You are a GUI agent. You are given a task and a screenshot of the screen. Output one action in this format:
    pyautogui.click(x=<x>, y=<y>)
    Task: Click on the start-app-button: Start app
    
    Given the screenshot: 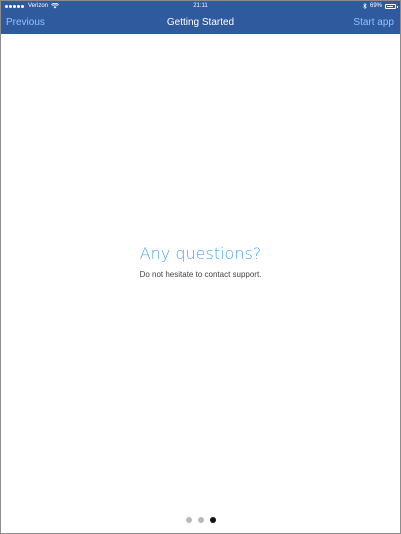 What is the action you would take?
    pyautogui.click(x=373, y=23)
    